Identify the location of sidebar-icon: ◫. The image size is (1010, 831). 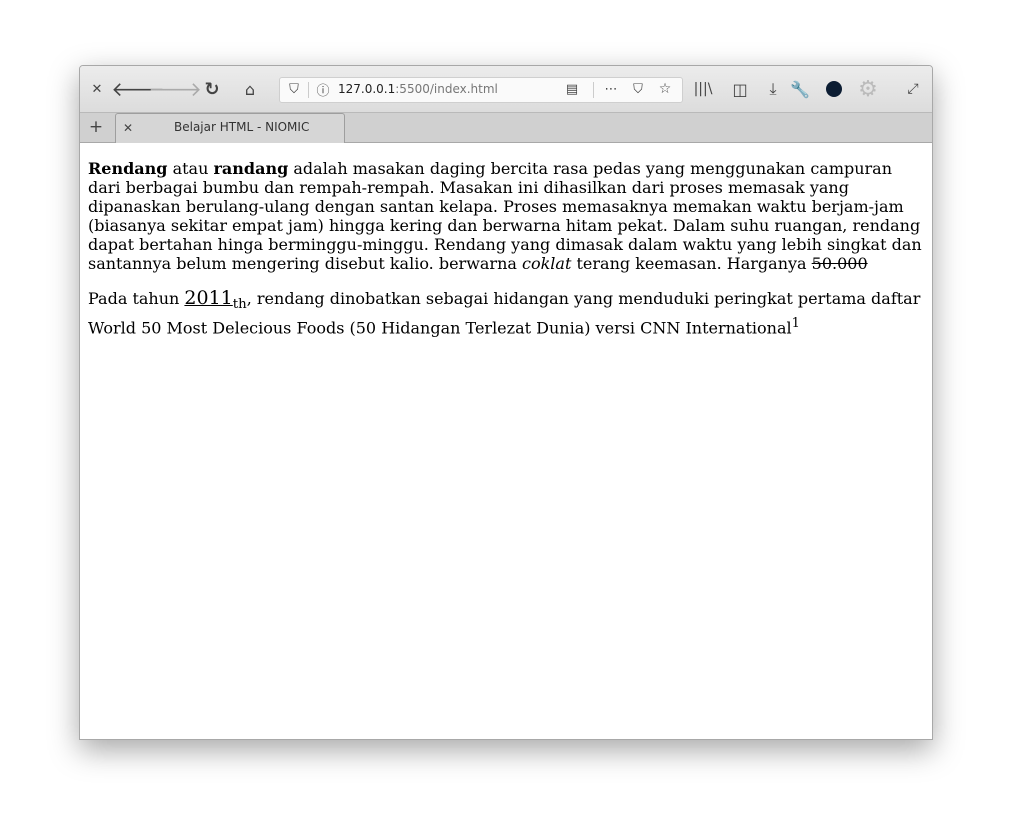
(740, 89).